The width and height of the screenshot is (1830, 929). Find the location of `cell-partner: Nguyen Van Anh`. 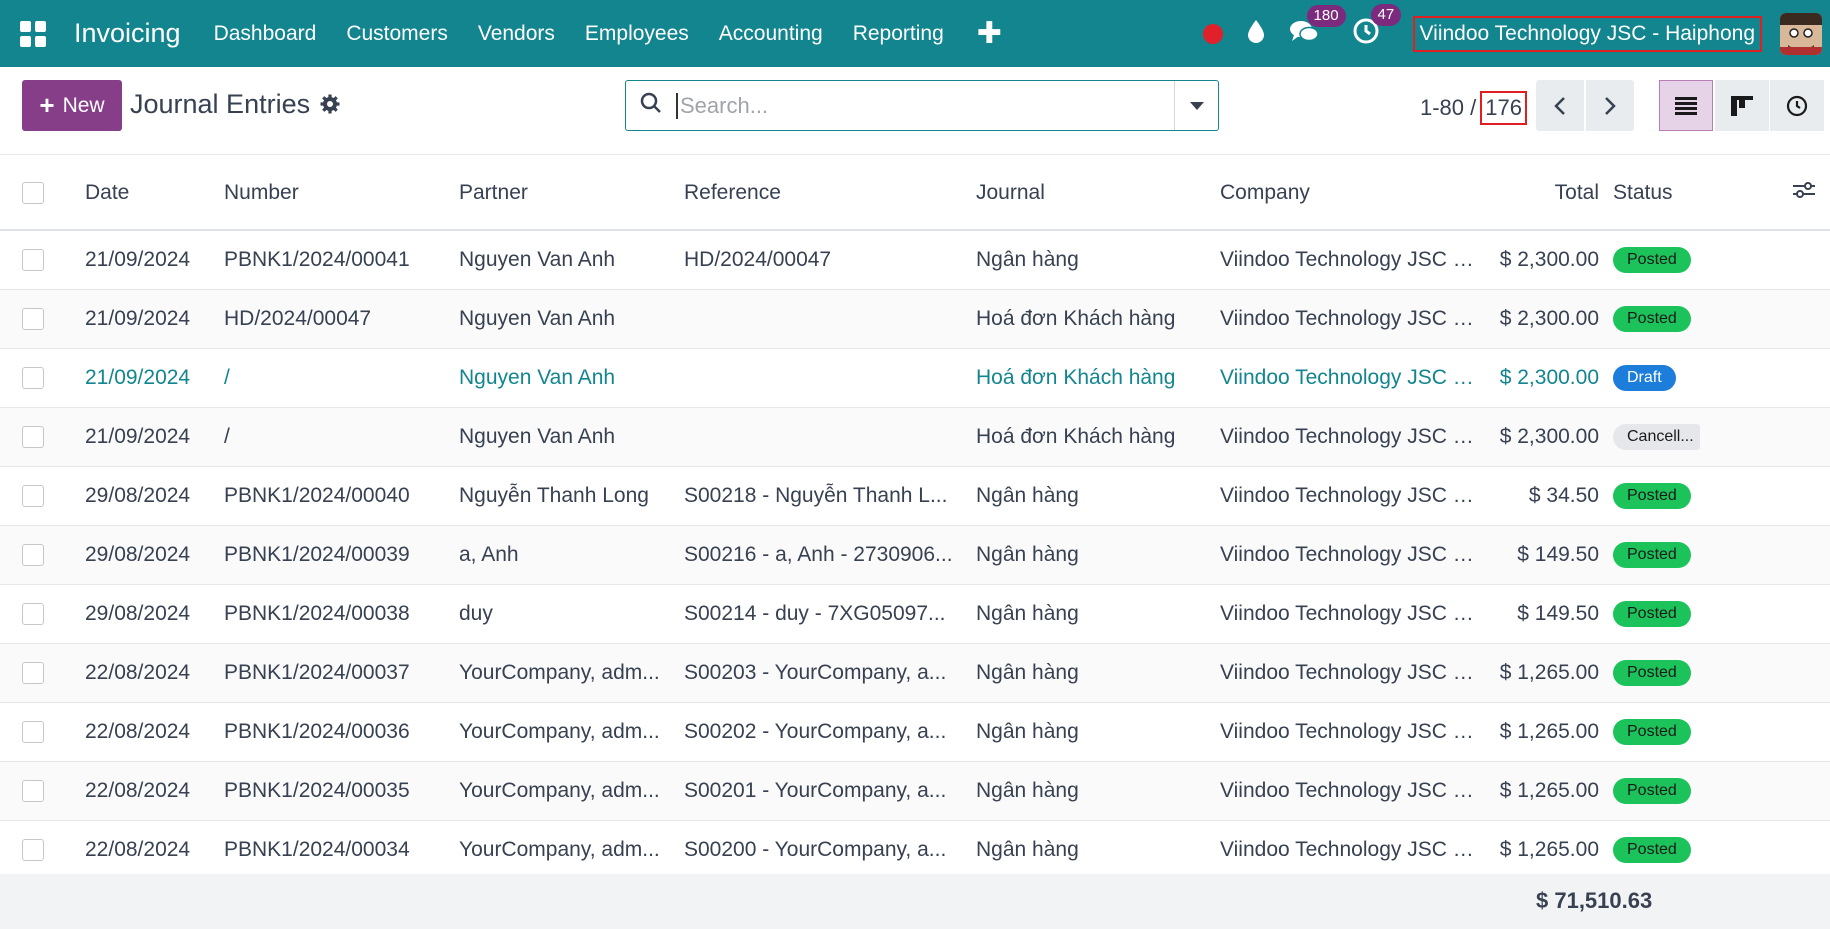

cell-partner: Nguyen Van Anh is located at coordinates (537, 318).